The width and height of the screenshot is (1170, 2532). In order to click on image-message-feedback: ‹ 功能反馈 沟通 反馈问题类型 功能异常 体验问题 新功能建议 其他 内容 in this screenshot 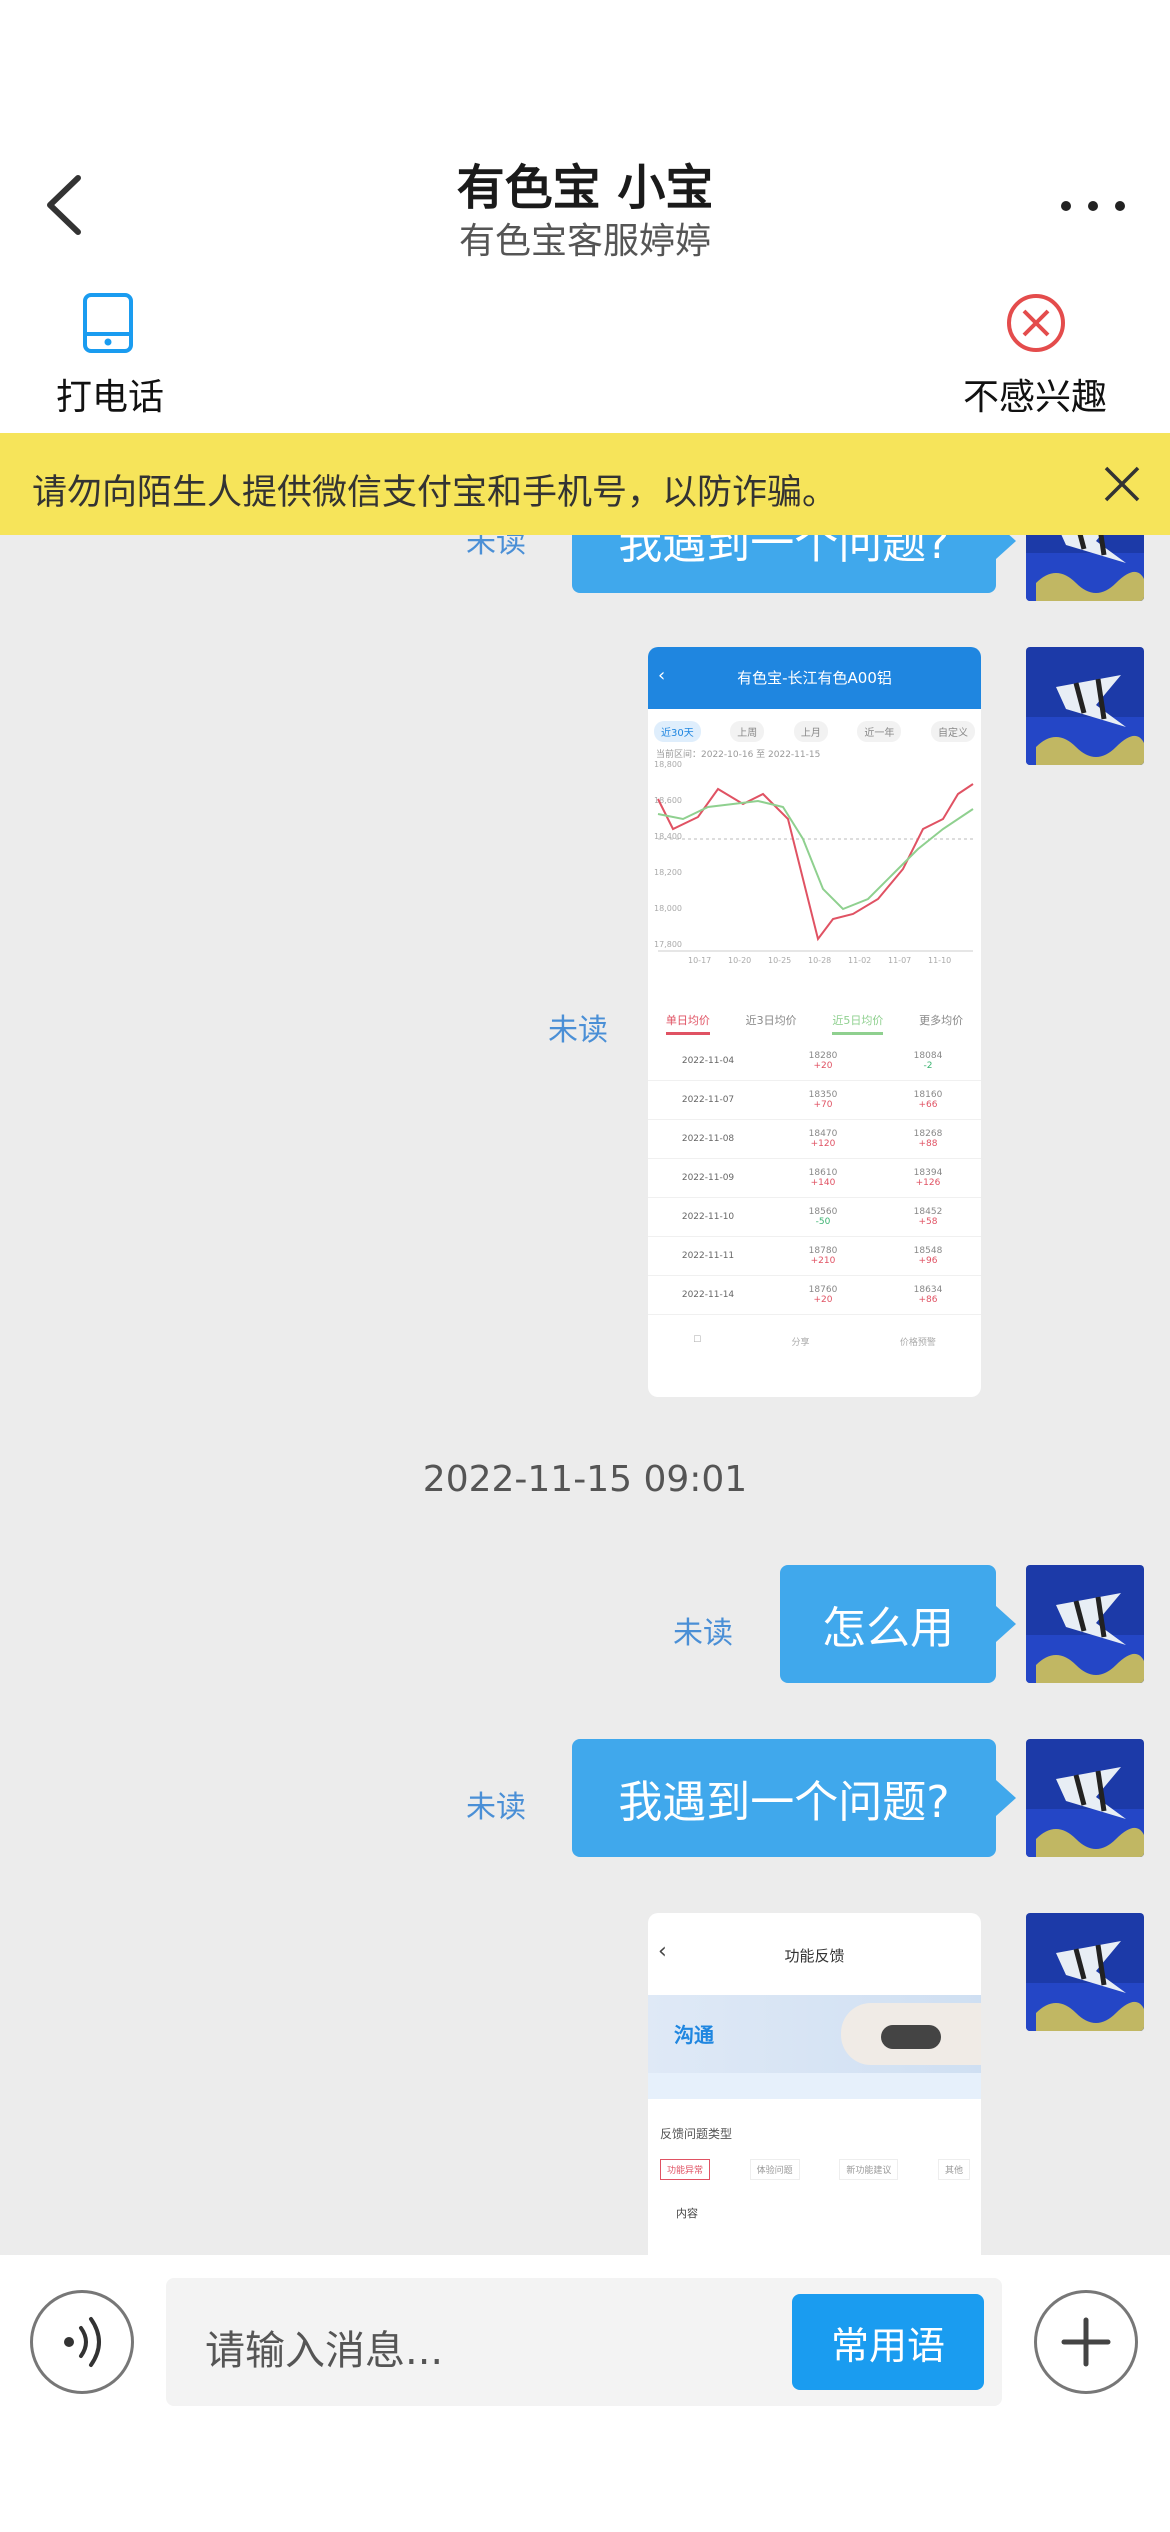, I will do `click(814, 2084)`.